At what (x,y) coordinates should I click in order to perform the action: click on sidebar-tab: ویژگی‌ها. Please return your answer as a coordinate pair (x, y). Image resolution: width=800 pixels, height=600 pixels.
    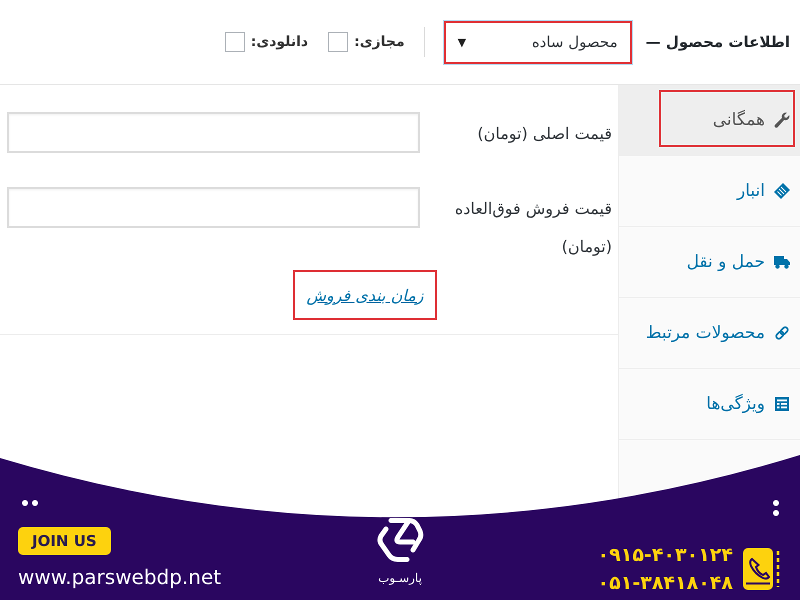
    Looking at the image, I should click on (709, 404).